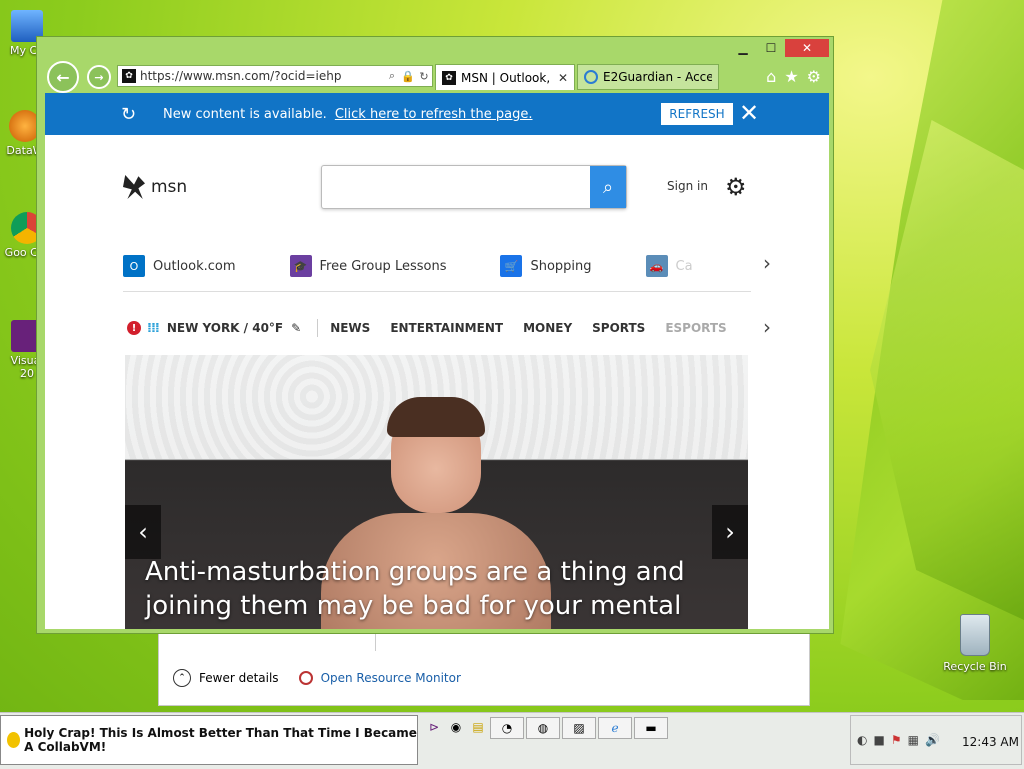  I want to click on separator, so click(437, 291).